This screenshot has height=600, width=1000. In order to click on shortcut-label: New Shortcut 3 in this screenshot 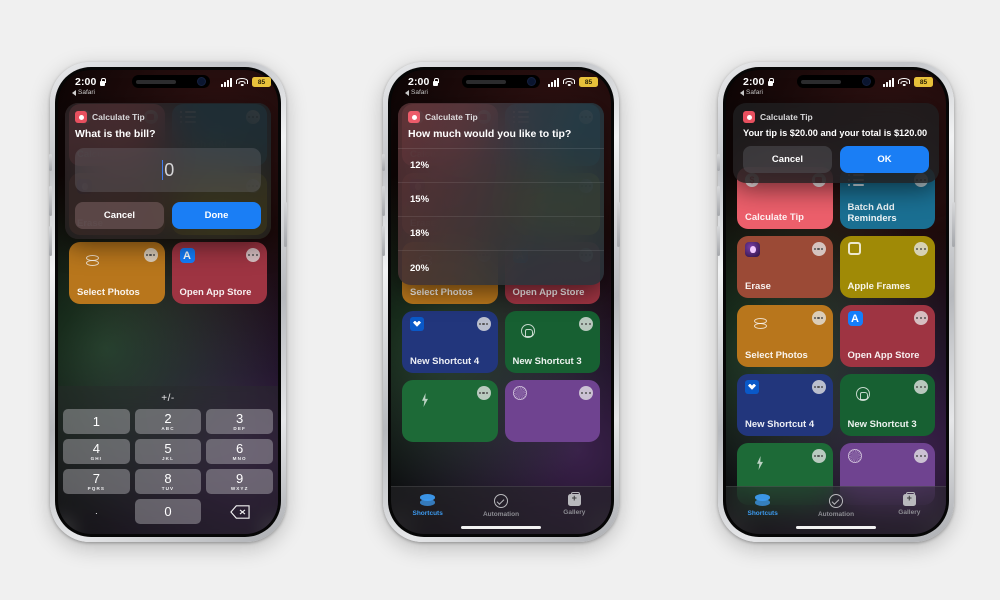, I will do `click(882, 424)`.